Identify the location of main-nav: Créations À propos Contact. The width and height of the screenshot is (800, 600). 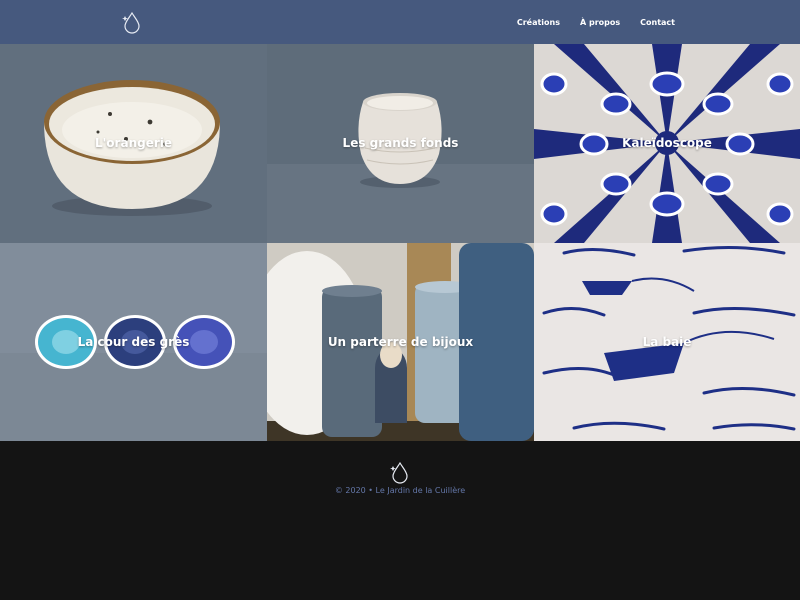
(596, 22).